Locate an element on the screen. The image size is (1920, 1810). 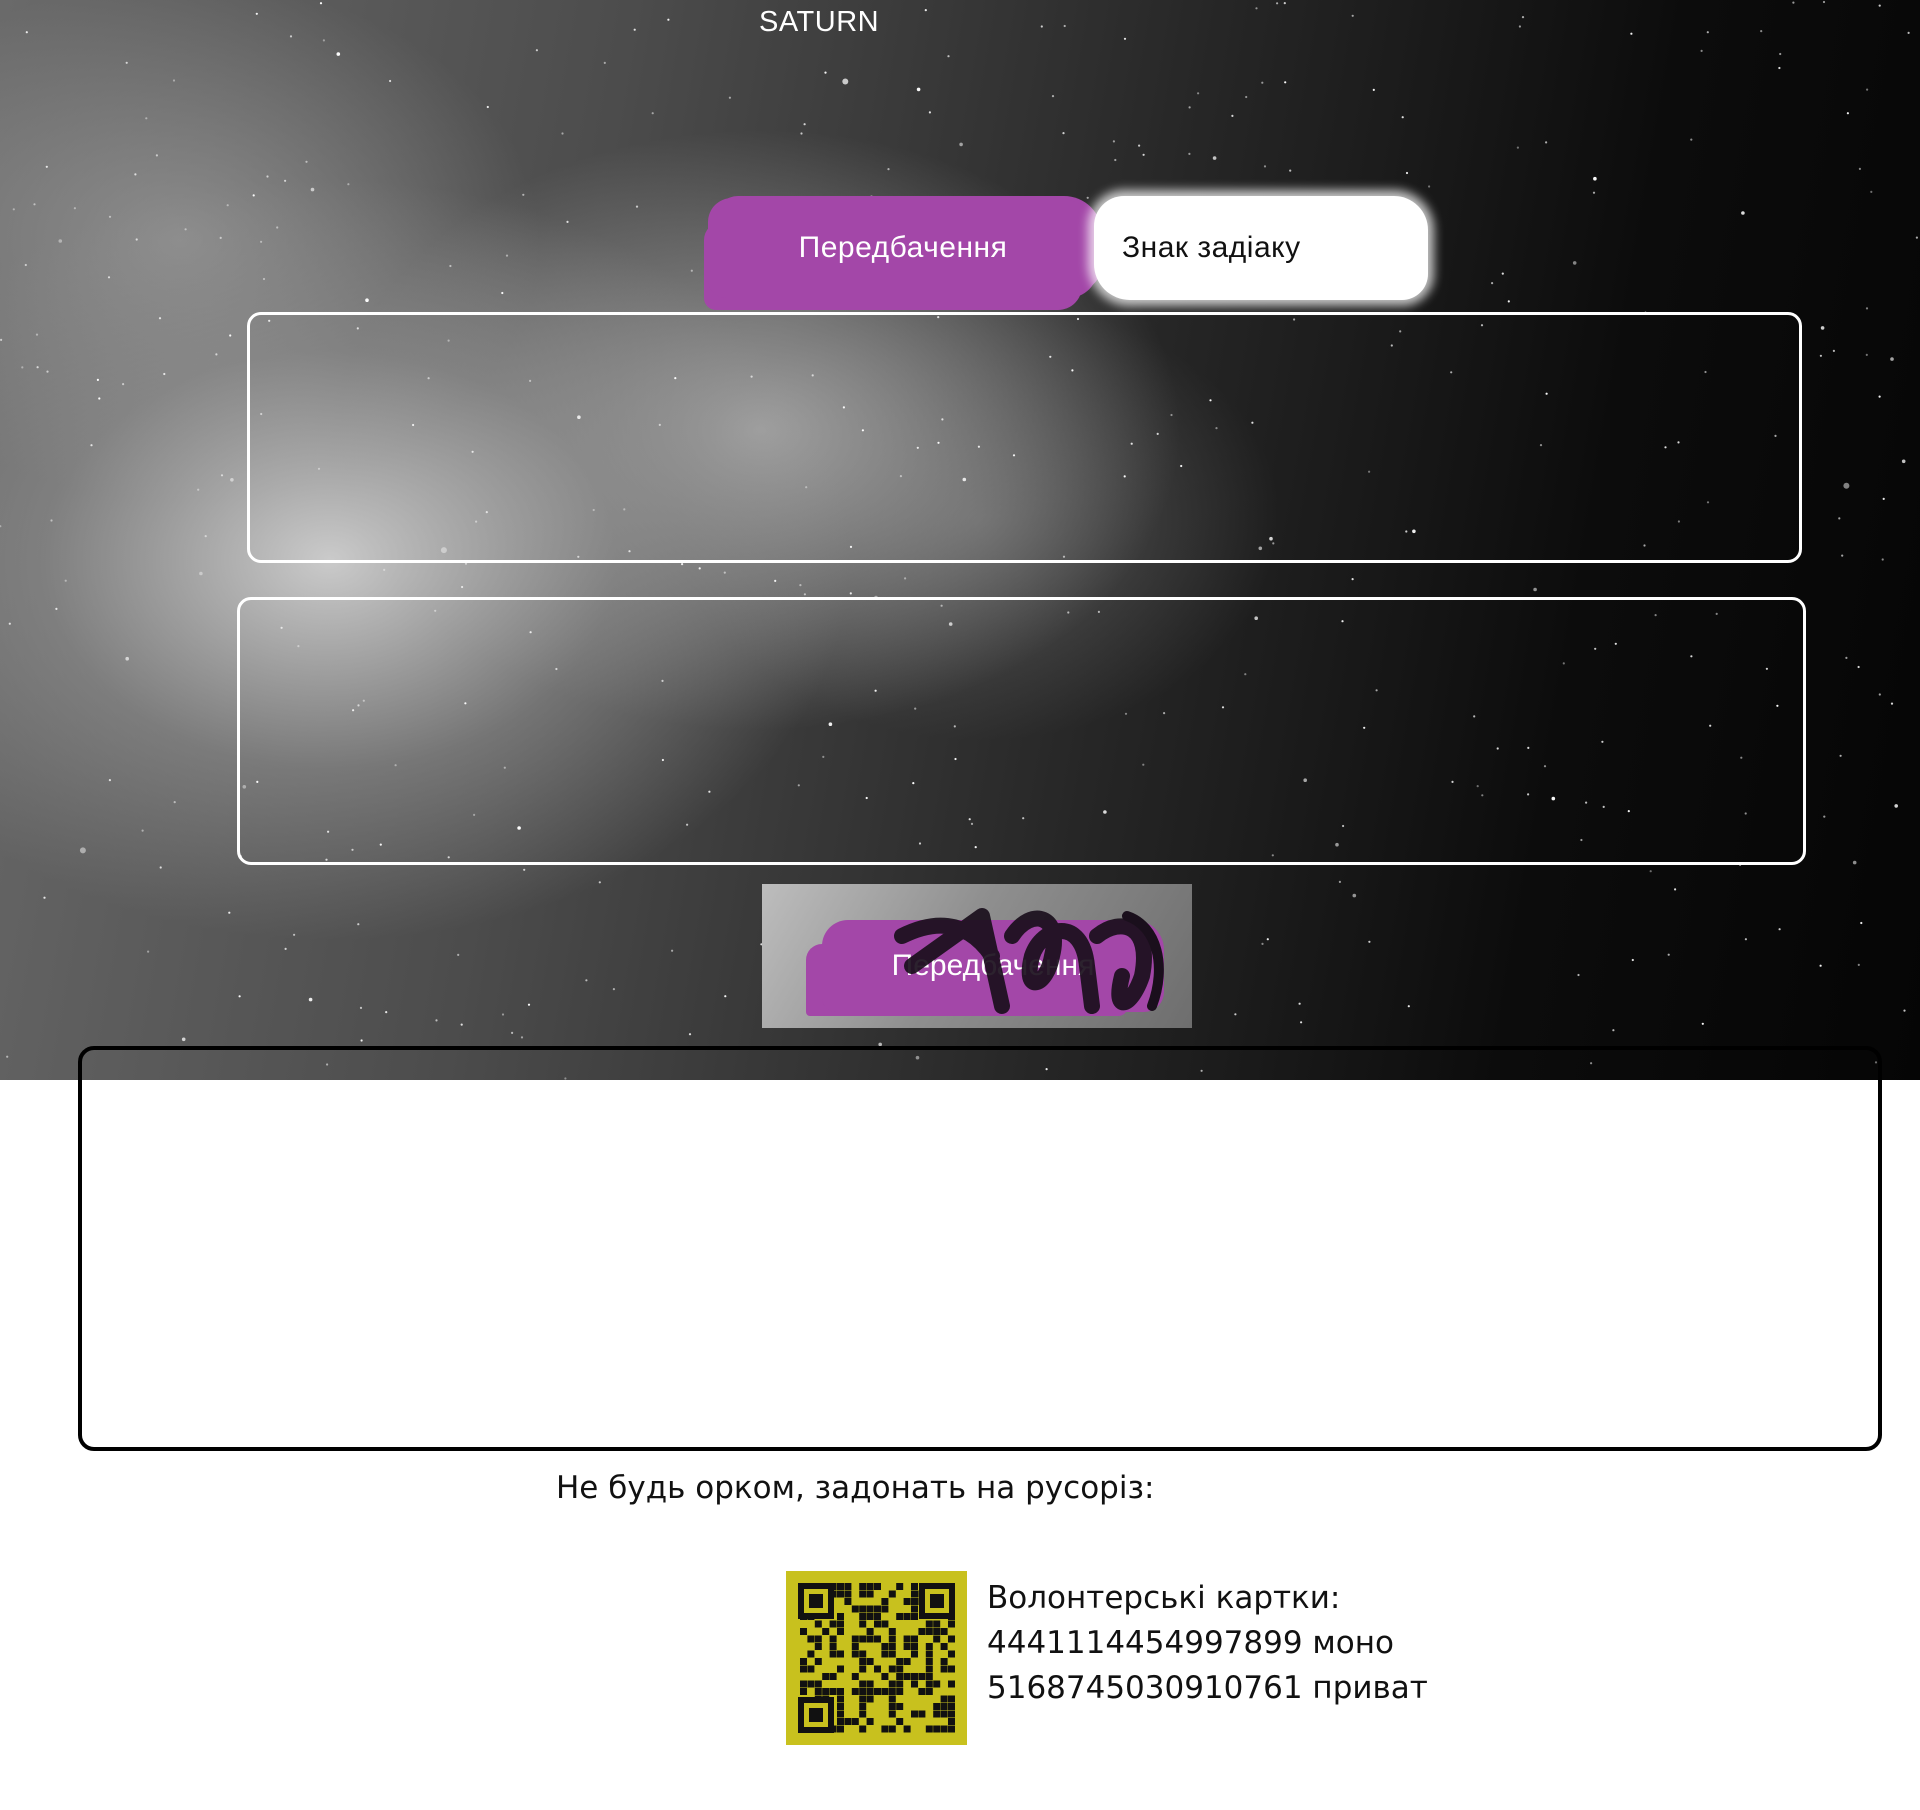
qr-code-icon is located at coordinates (876, 1658).